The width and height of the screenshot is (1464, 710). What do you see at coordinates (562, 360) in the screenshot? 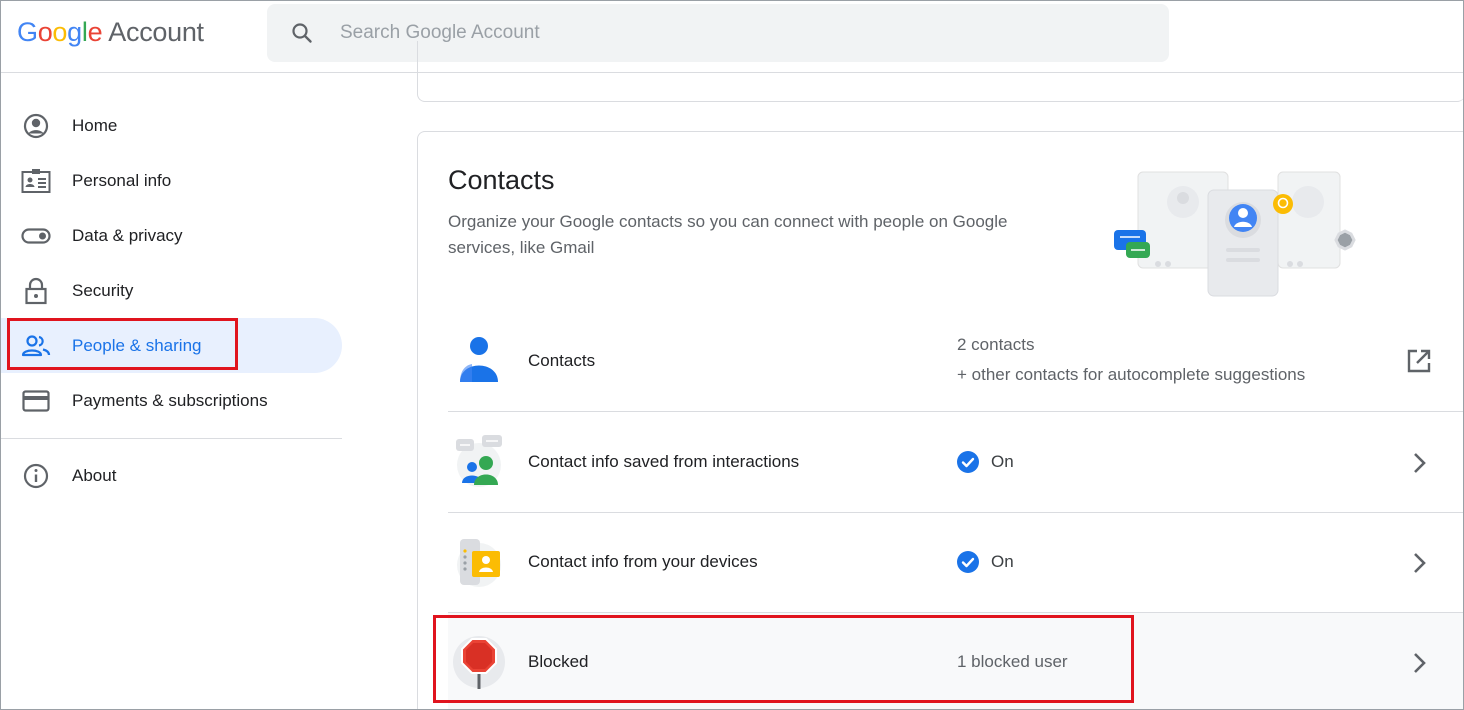
I see `row-label: Contacts` at bounding box center [562, 360].